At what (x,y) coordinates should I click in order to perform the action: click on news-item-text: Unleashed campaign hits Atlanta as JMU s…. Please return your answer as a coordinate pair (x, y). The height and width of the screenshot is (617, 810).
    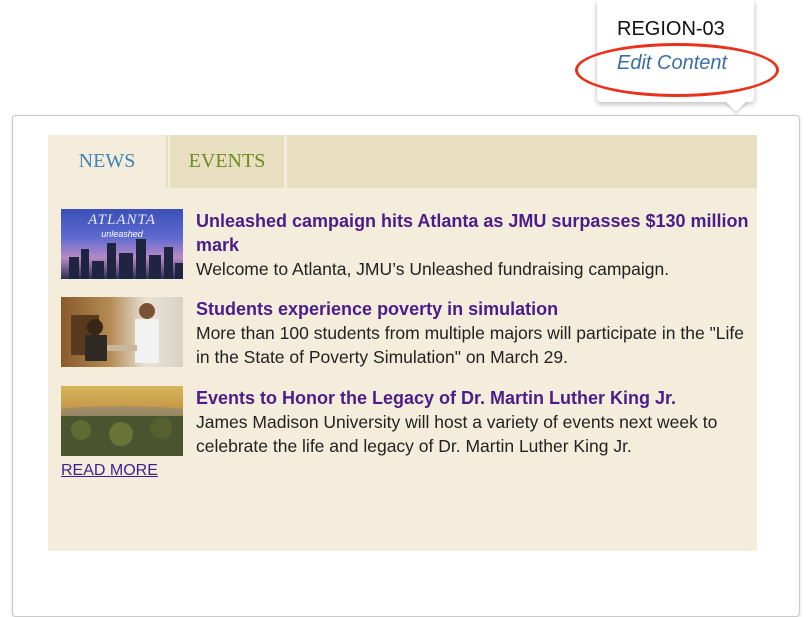
    Looking at the image, I should click on (476, 245).